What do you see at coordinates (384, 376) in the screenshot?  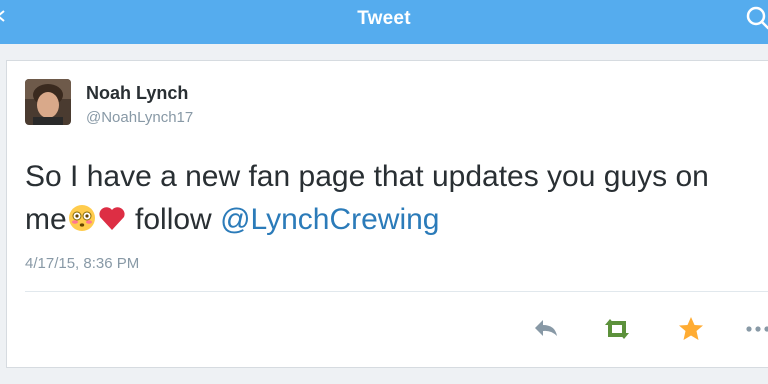 I see `bottom-background` at bounding box center [384, 376].